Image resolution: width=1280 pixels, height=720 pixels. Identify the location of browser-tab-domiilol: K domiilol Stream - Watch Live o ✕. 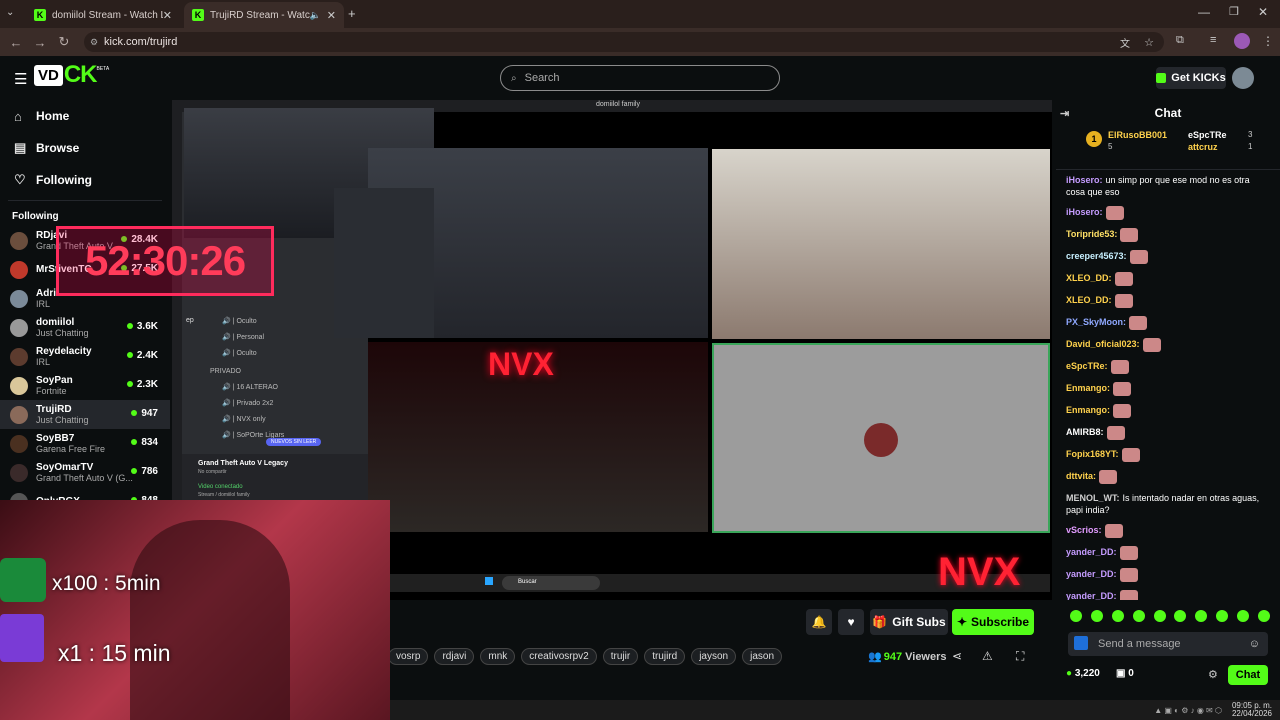
(103, 15).